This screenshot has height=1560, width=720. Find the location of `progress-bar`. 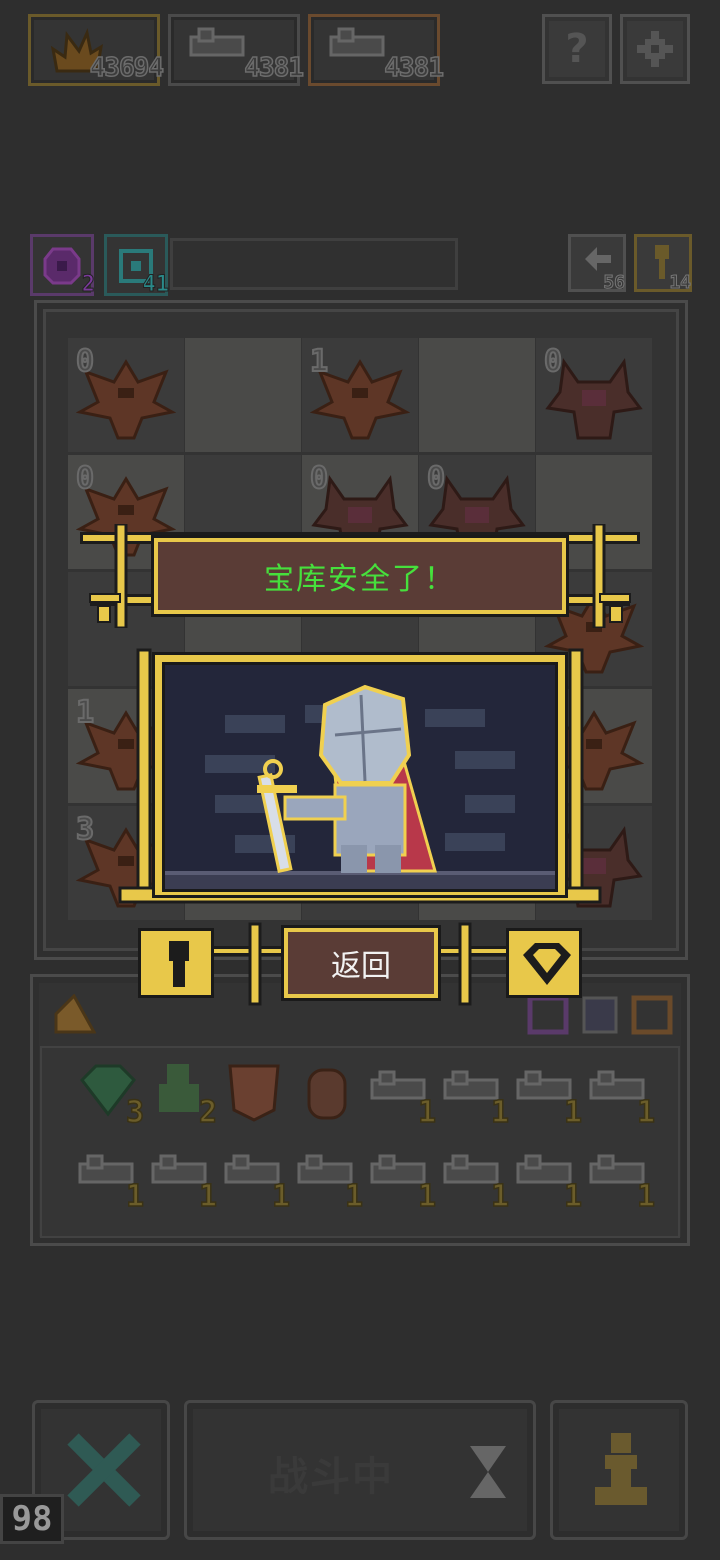

progress-bar is located at coordinates (314, 264).